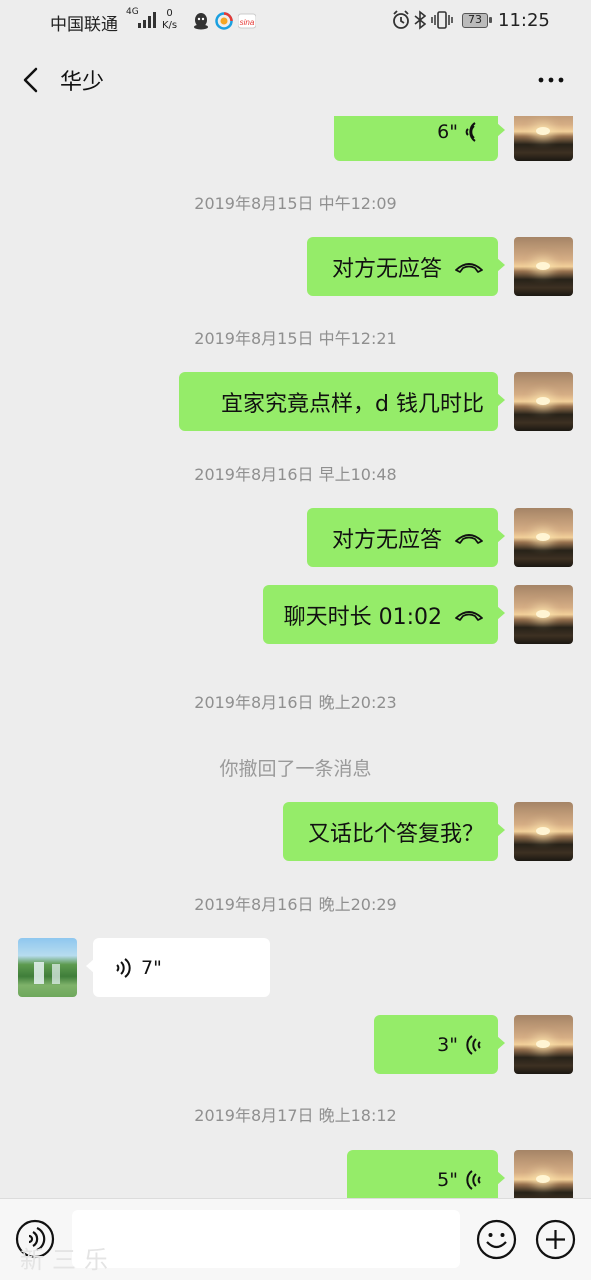 The width and height of the screenshot is (591, 1280). I want to click on status-bar: 中国联通 4G 0 K/s sina 73 11:25, so click(295, 22).